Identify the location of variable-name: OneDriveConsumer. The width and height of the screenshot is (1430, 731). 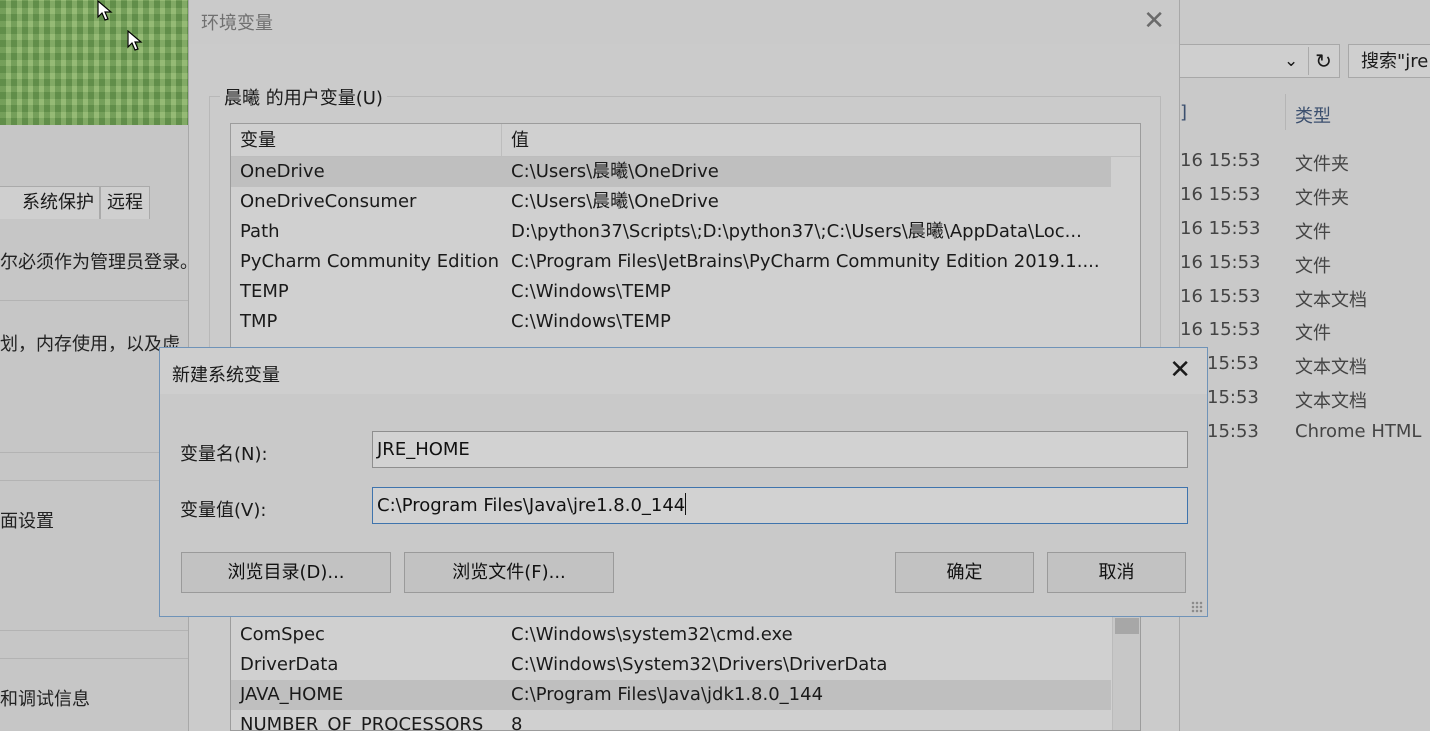
(328, 201).